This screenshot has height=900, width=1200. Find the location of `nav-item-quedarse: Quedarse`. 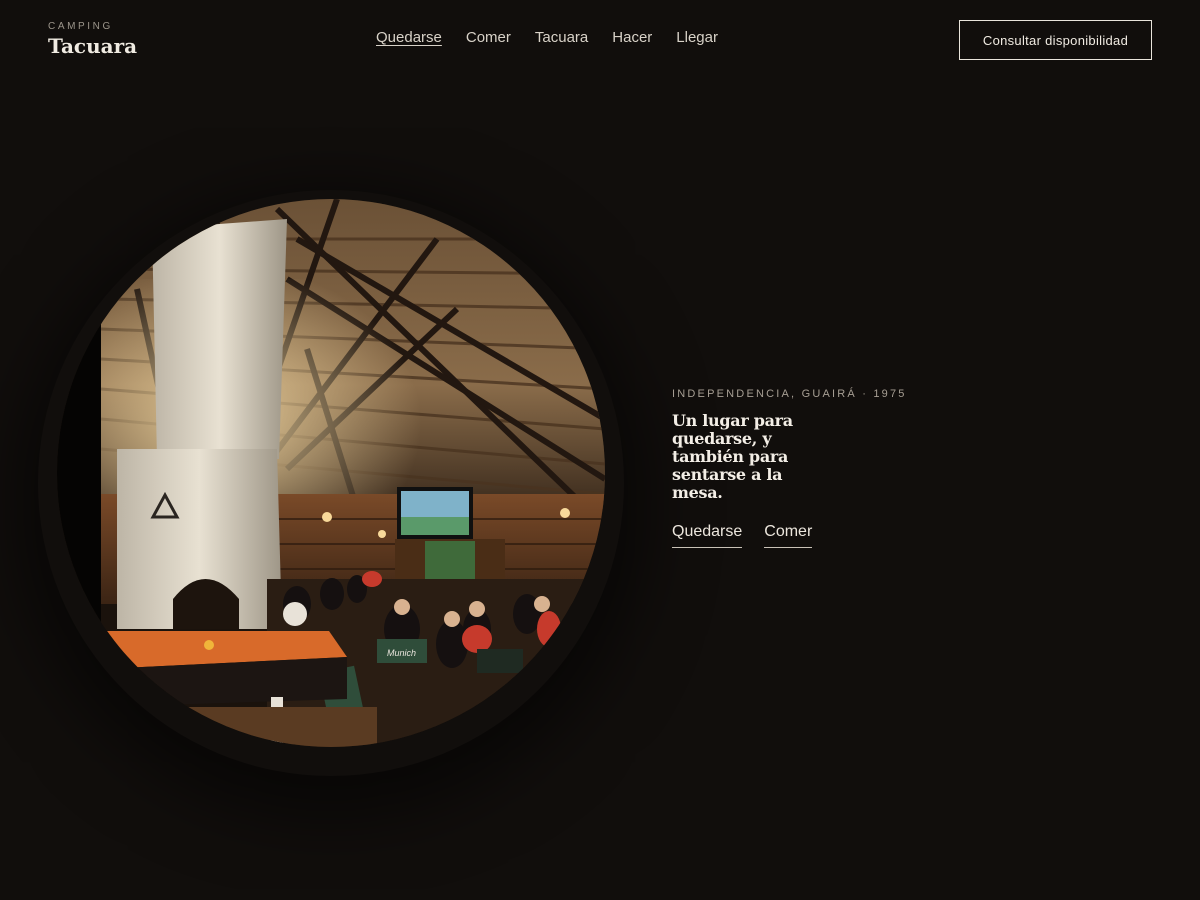

nav-item-quedarse: Quedarse is located at coordinates (409, 38).